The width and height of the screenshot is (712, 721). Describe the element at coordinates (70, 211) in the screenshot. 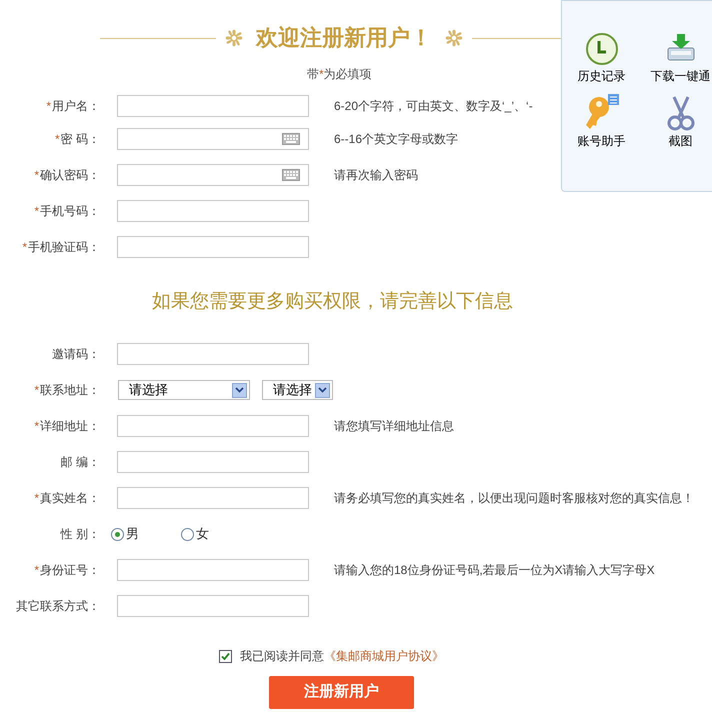

I see `field-label: 手机号码：` at that location.